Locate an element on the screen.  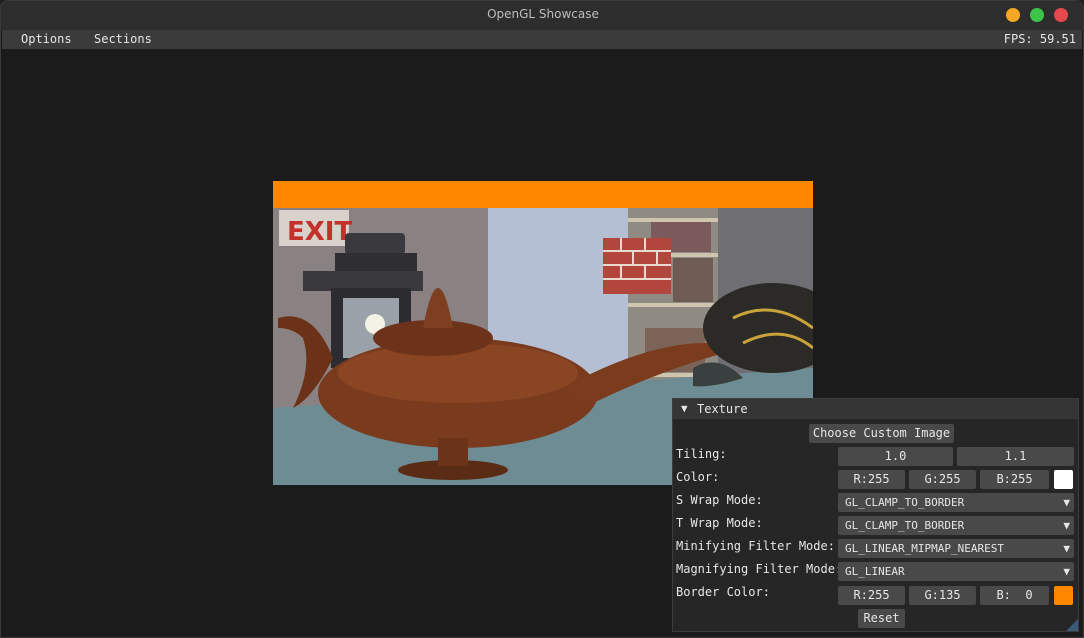
choose-custom-image-button: Choose Custom Image is located at coordinates (881, 433).